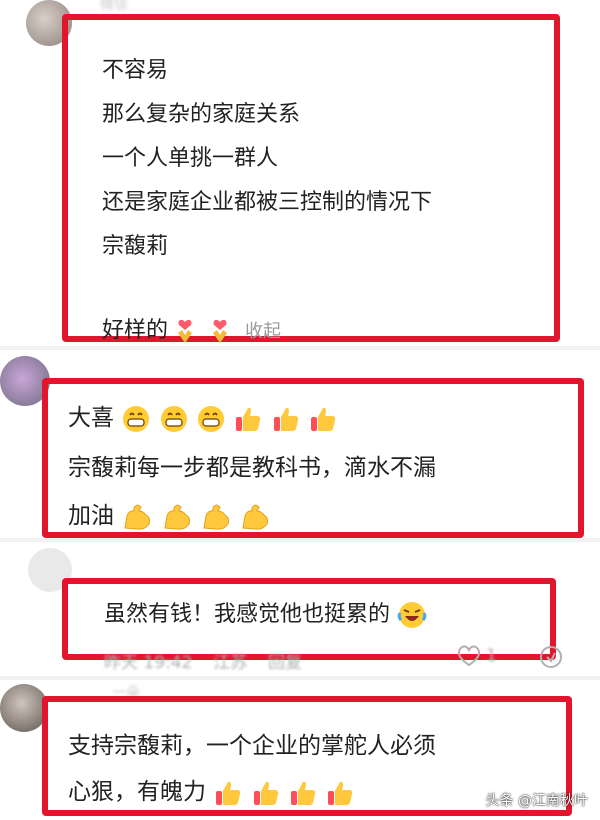  What do you see at coordinates (91, 418) in the screenshot?
I see `comment-text: 大喜` at bounding box center [91, 418].